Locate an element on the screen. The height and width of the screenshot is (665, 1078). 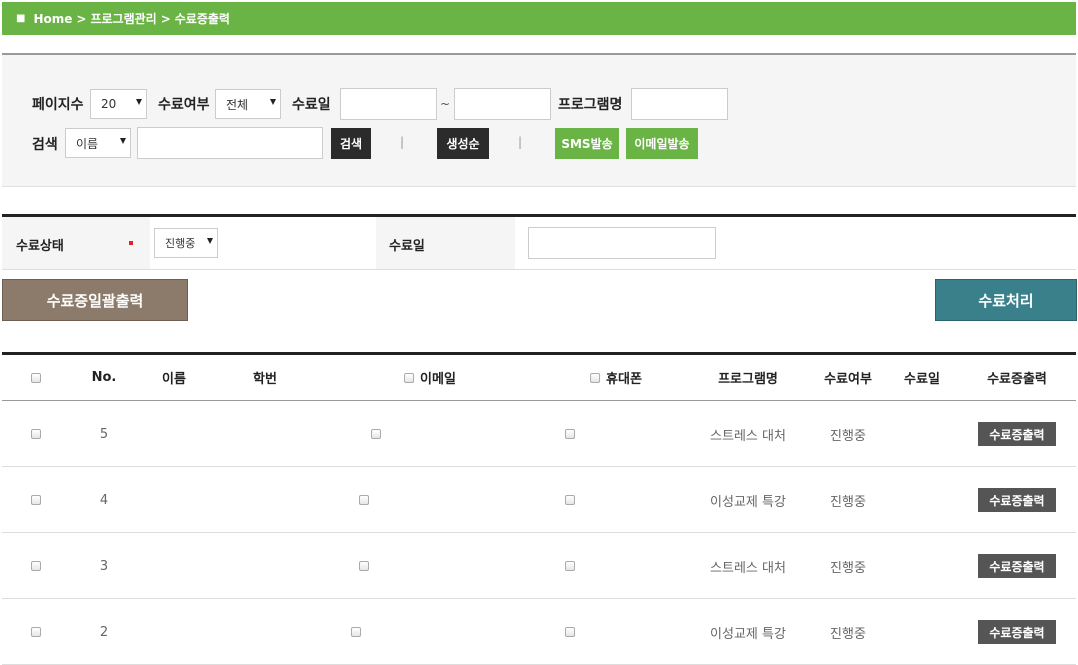
process-completion-button: 수료처리 is located at coordinates (1006, 300).